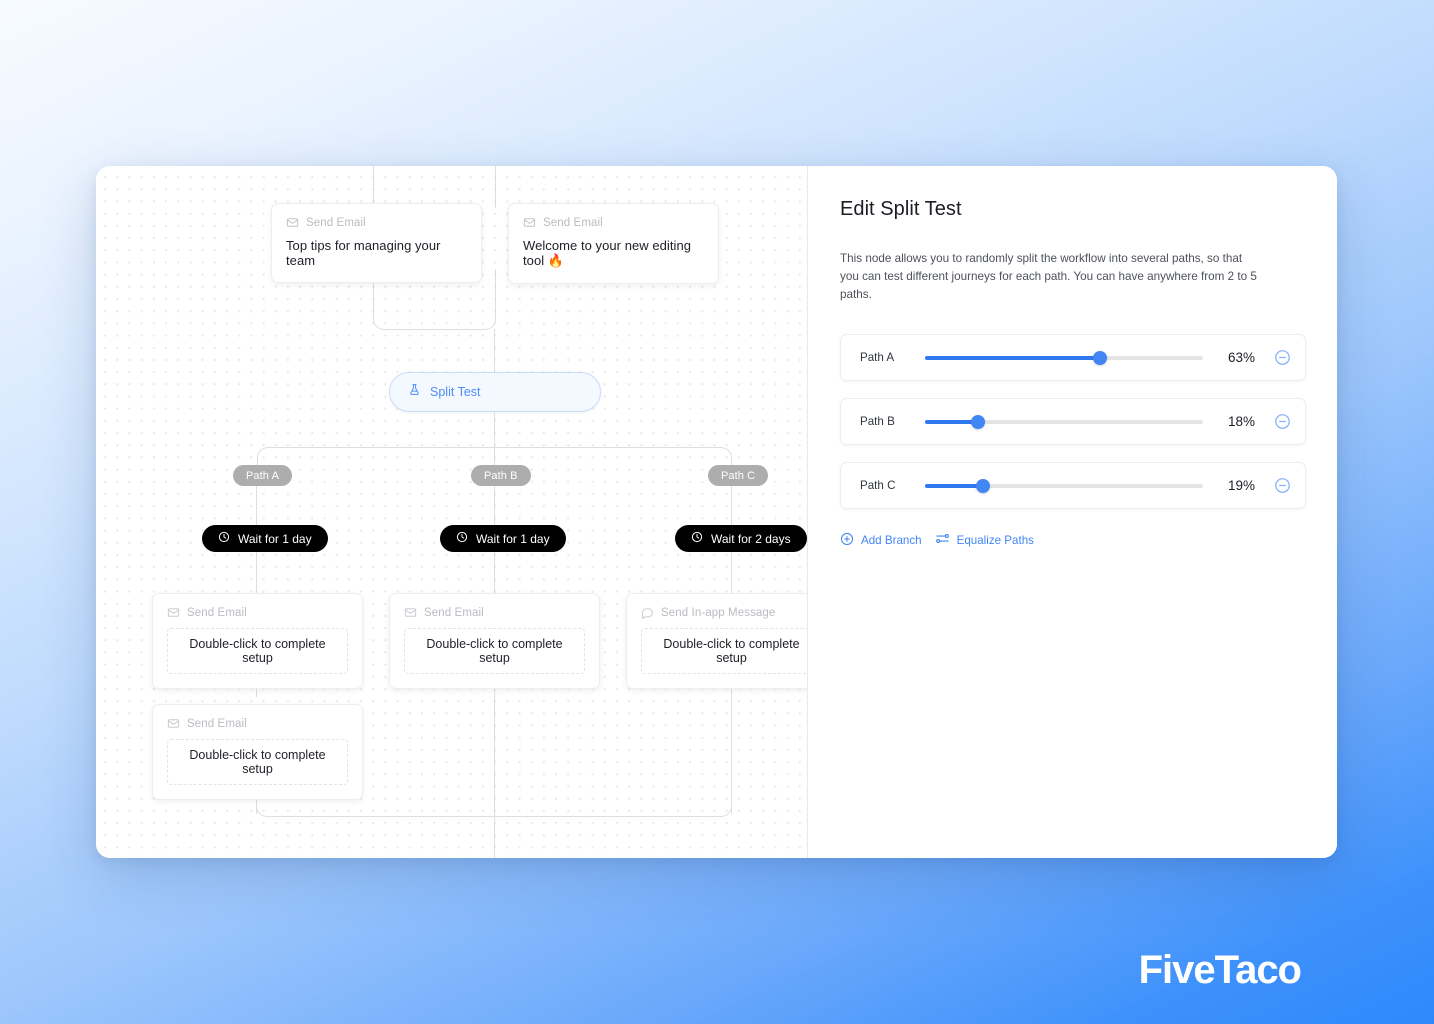 The height and width of the screenshot is (1024, 1434). I want to click on path-pill-b: Path B, so click(501, 475).